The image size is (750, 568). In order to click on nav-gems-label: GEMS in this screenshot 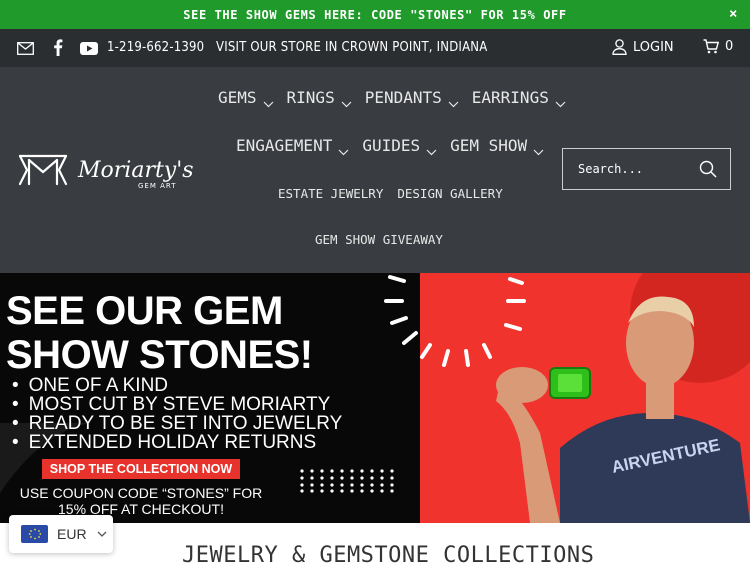, I will do `click(237, 97)`.